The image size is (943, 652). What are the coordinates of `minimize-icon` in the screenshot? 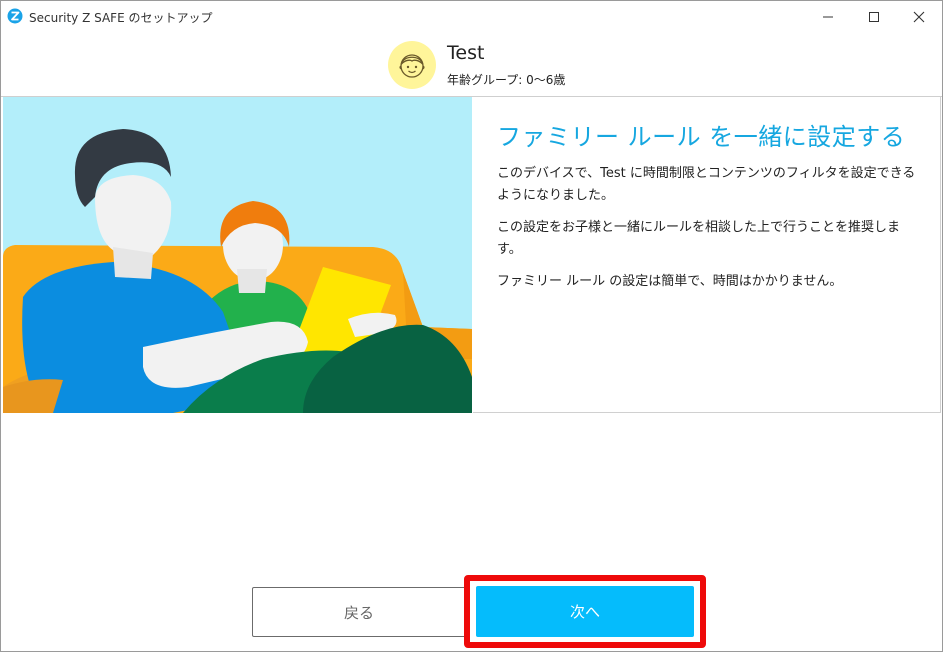 It's located at (828, 17).